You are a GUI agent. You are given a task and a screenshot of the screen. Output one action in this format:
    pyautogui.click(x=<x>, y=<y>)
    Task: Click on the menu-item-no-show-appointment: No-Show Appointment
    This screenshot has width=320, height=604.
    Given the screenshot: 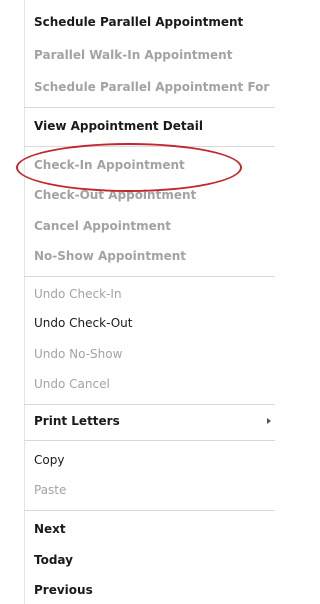 What is the action you would take?
    pyautogui.click(x=110, y=256)
    